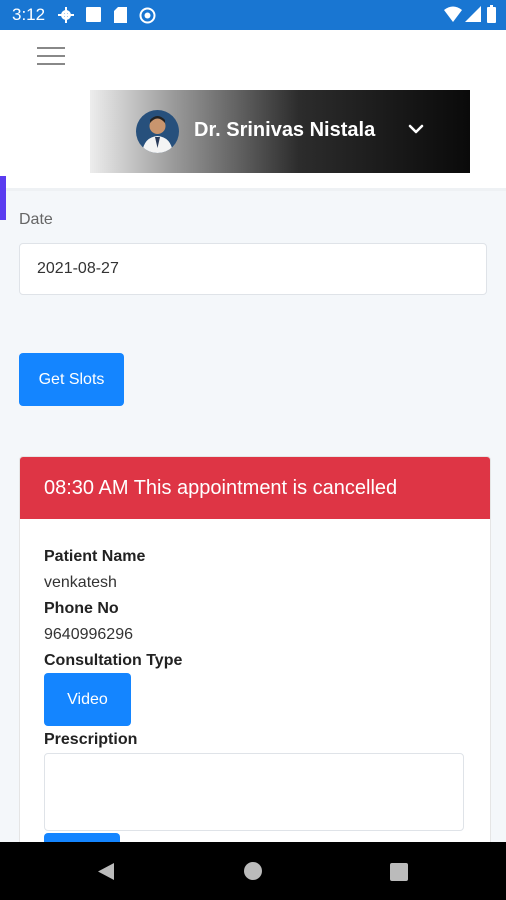  I want to click on doctor-selector: Dr. Srinivas Nistala, so click(280, 131).